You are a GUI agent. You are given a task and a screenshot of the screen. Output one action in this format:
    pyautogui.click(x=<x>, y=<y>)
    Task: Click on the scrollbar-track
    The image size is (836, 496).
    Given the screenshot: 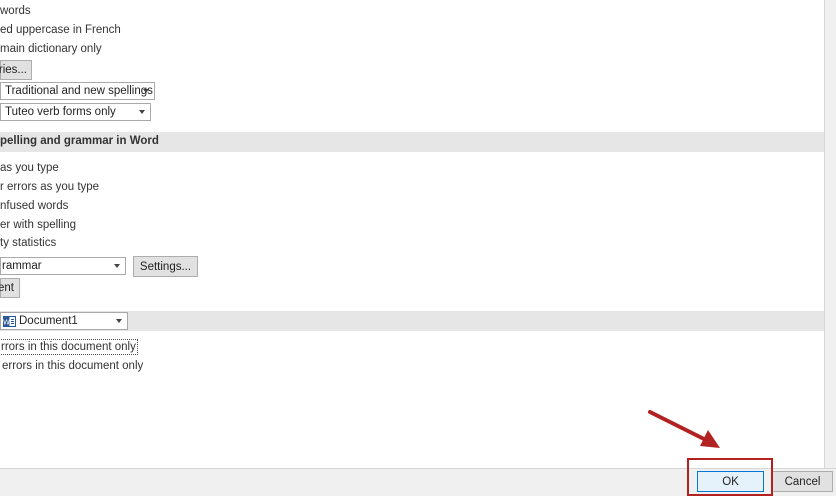 What is the action you would take?
    pyautogui.click(x=830, y=234)
    